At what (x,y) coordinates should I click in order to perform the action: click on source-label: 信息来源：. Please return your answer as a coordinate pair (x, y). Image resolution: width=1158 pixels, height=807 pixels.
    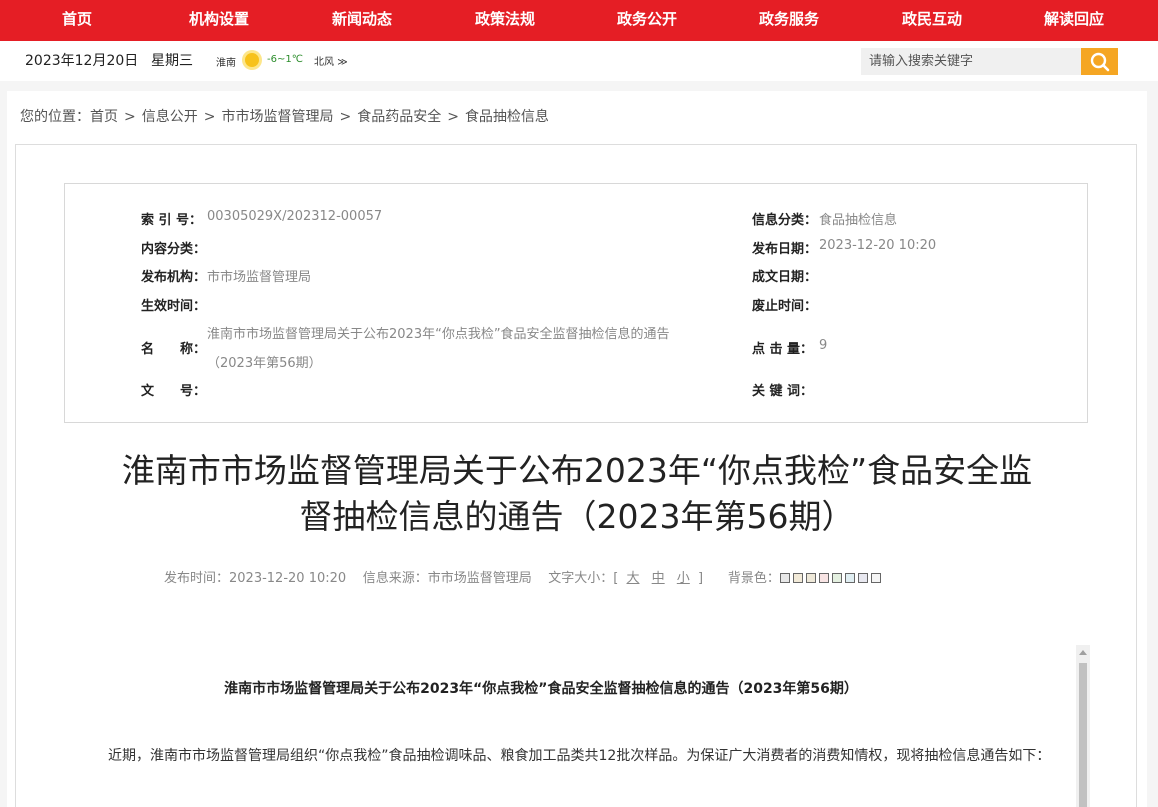
    Looking at the image, I should click on (395, 578).